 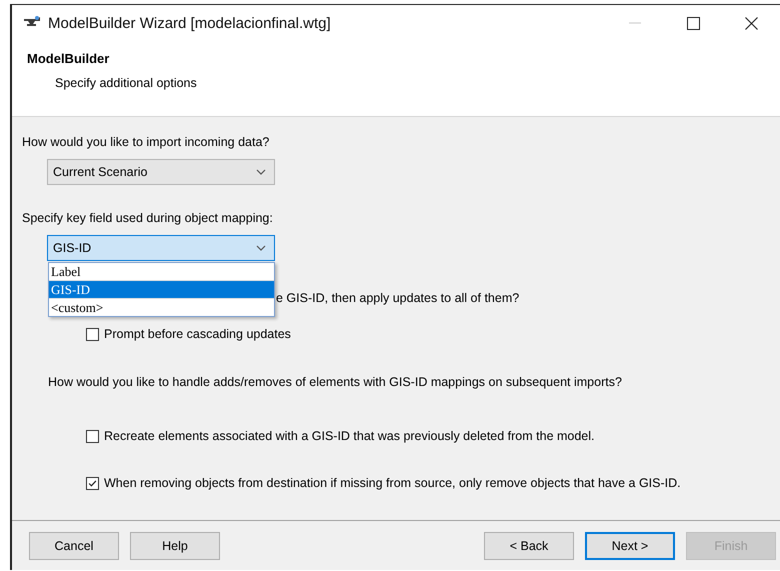 I want to click on checkbox-label: Recreate elements associated with a GIS-ID that was previously deleted from the model., so click(x=349, y=436).